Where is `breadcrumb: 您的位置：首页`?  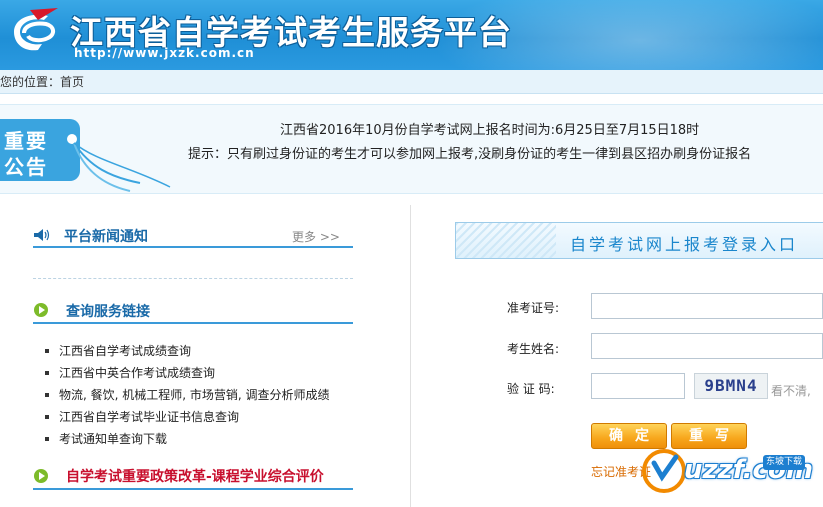
breadcrumb: 您的位置：首页 is located at coordinates (411, 82).